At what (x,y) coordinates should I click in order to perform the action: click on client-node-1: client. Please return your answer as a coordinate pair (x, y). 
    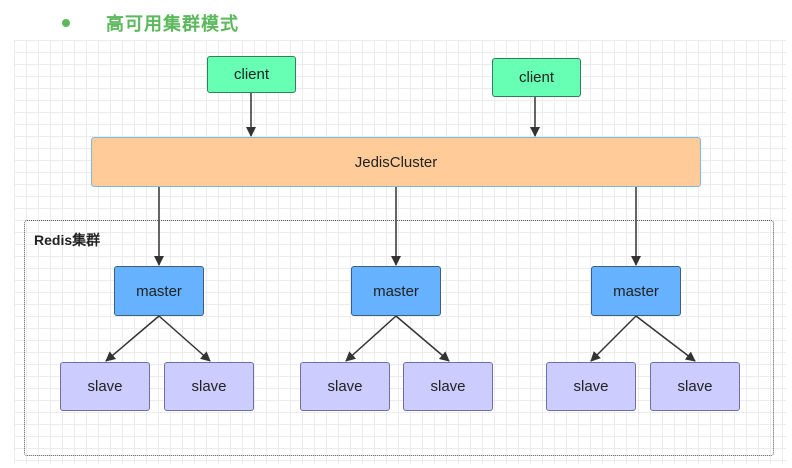
    Looking at the image, I should click on (251, 74).